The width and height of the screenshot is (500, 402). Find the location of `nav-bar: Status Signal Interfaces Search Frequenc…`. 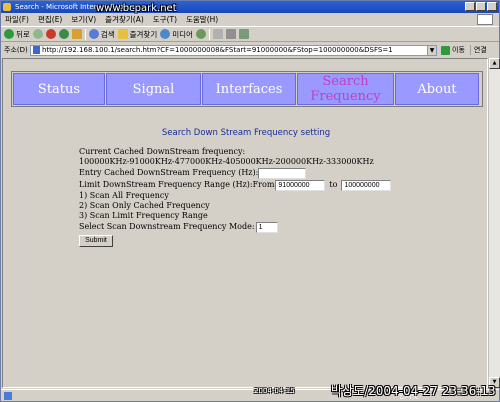

nav-bar: Status Signal Interfaces Search Frequenc… is located at coordinates (247, 89).